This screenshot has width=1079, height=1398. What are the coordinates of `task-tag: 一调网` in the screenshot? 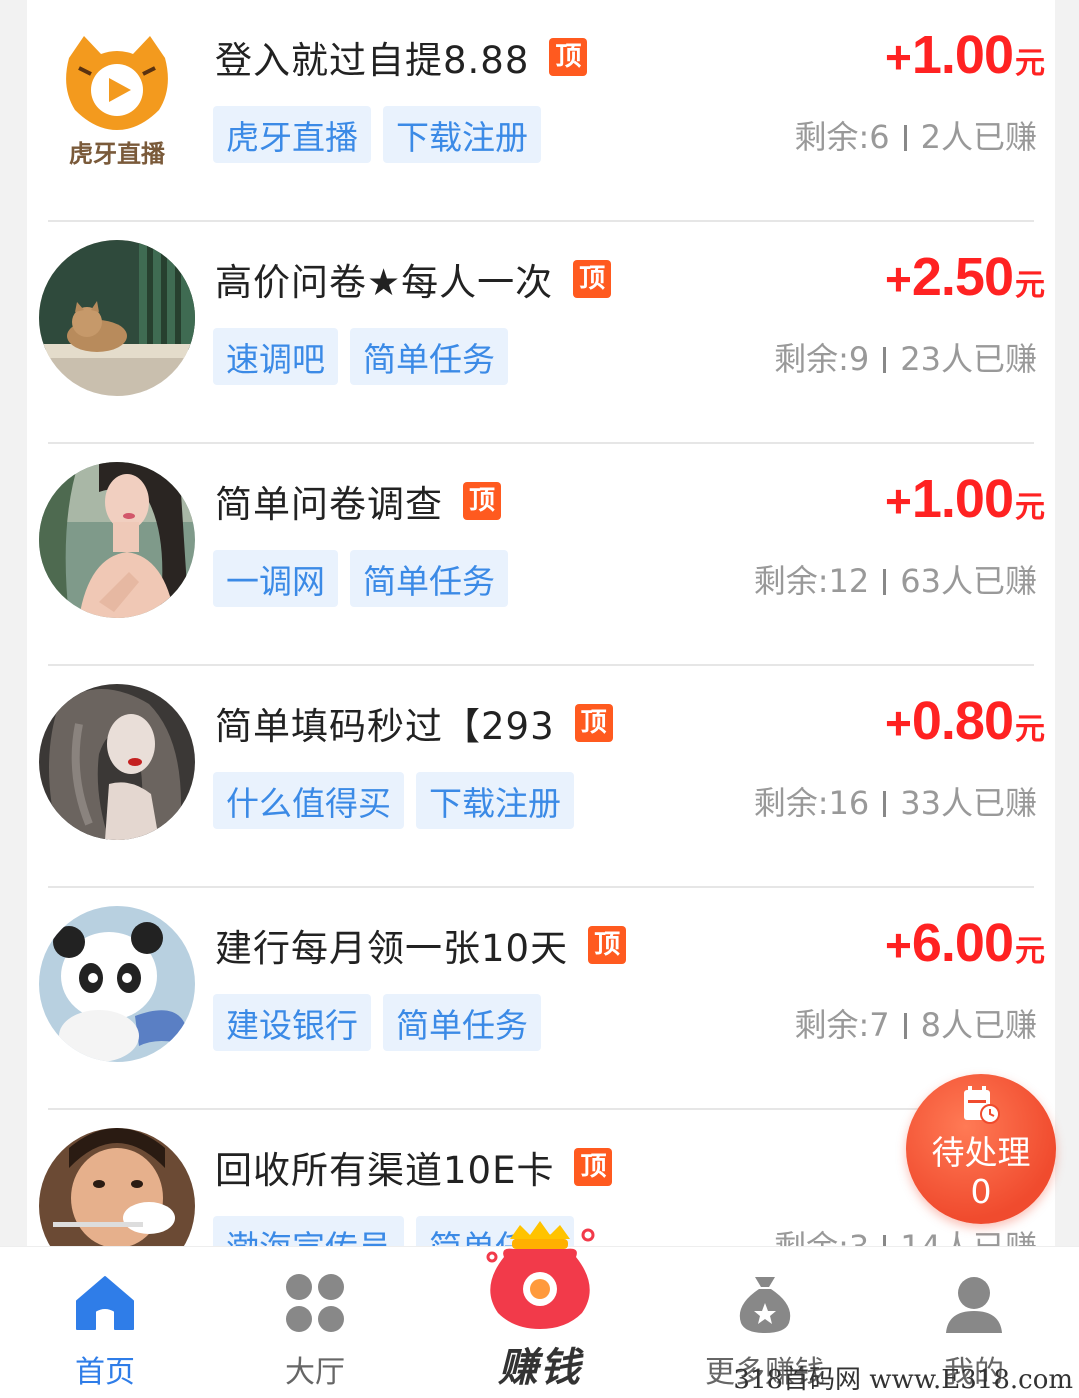 It's located at (275, 578).